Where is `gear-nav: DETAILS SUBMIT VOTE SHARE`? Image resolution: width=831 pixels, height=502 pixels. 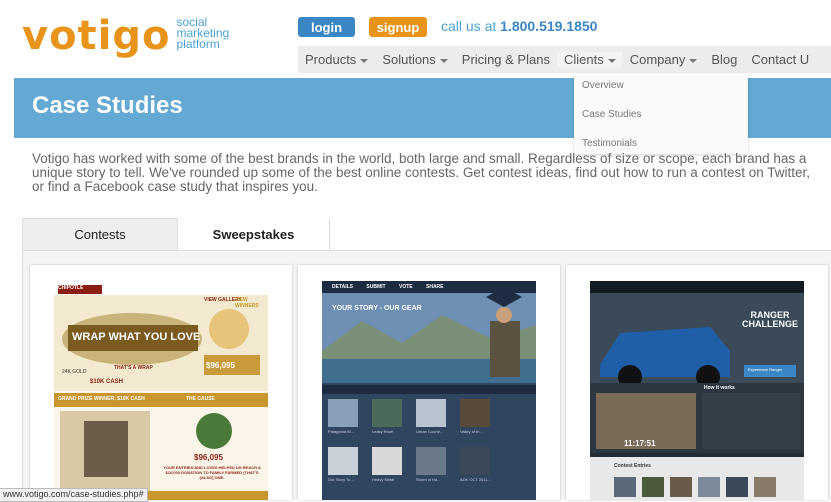
gear-nav: DETAILS SUBMIT VOTE SHARE is located at coordinates (388, 287).